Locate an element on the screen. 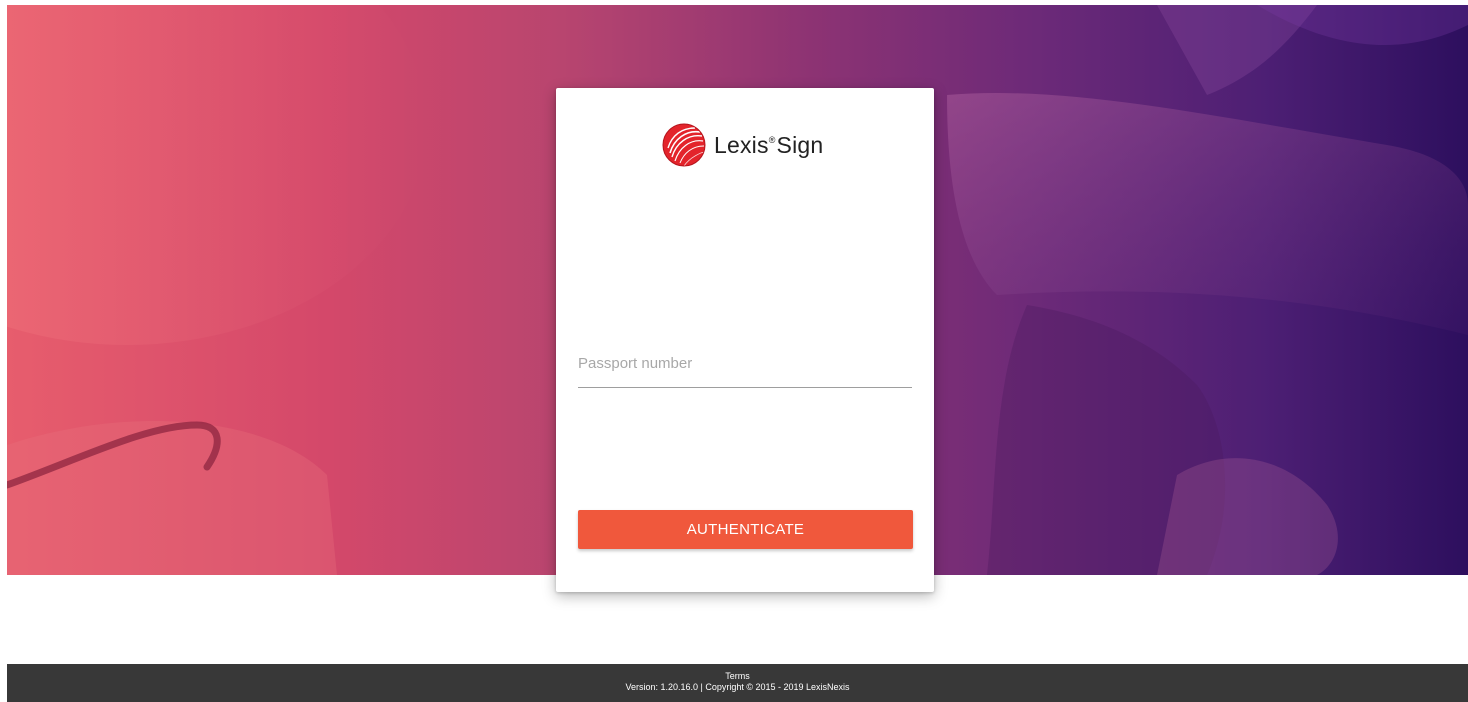 This screenshot has height=702, width=1468. passport-number-input is located at coordinates (745, 366).